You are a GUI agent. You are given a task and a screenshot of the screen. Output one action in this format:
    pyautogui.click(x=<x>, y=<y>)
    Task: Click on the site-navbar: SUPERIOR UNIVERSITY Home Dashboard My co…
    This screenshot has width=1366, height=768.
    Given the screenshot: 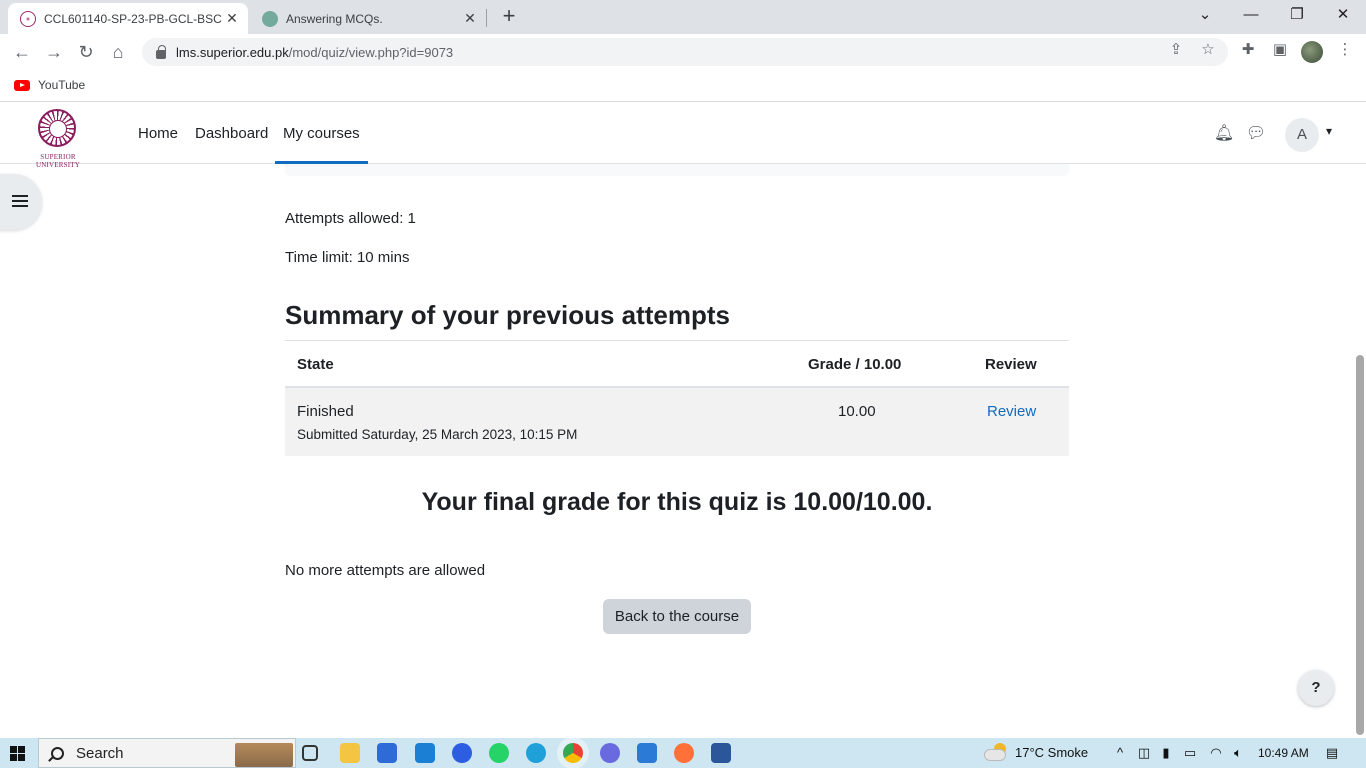 What is the action you would take?
    pyautogui.click(x=683, y=136)
    